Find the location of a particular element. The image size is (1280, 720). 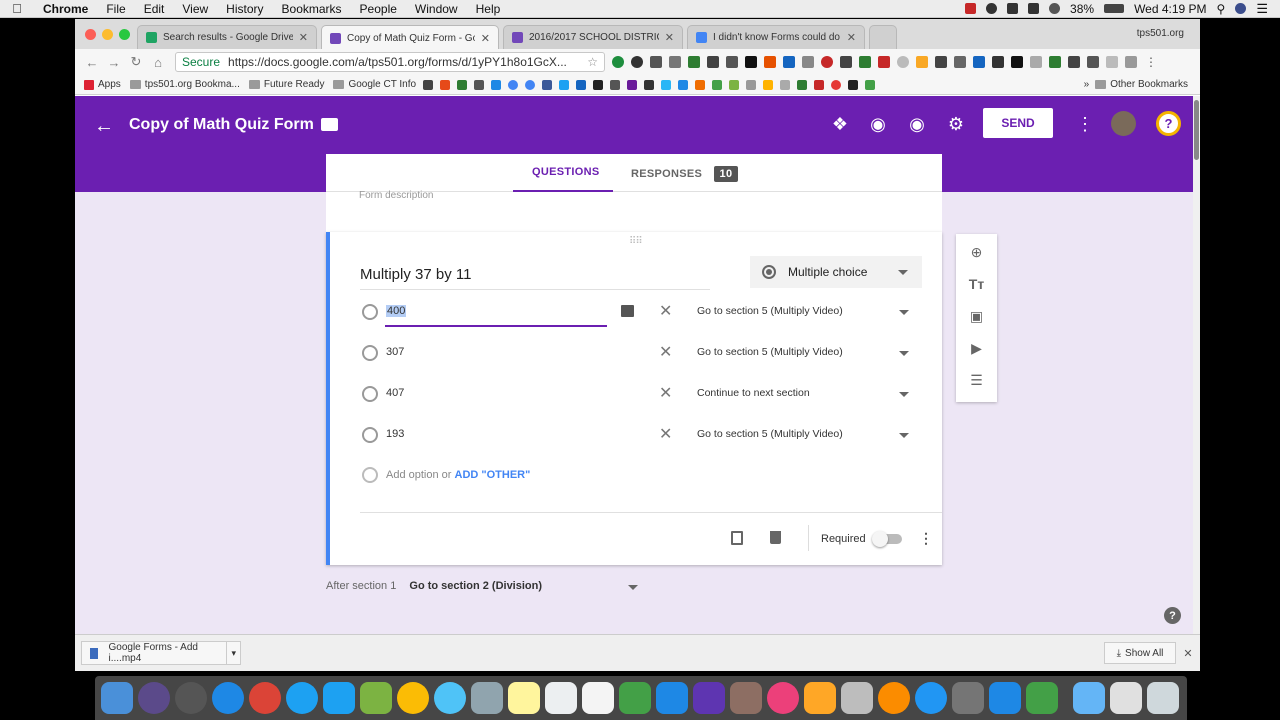

airplay-icon is located at coordinates (1034, 8).